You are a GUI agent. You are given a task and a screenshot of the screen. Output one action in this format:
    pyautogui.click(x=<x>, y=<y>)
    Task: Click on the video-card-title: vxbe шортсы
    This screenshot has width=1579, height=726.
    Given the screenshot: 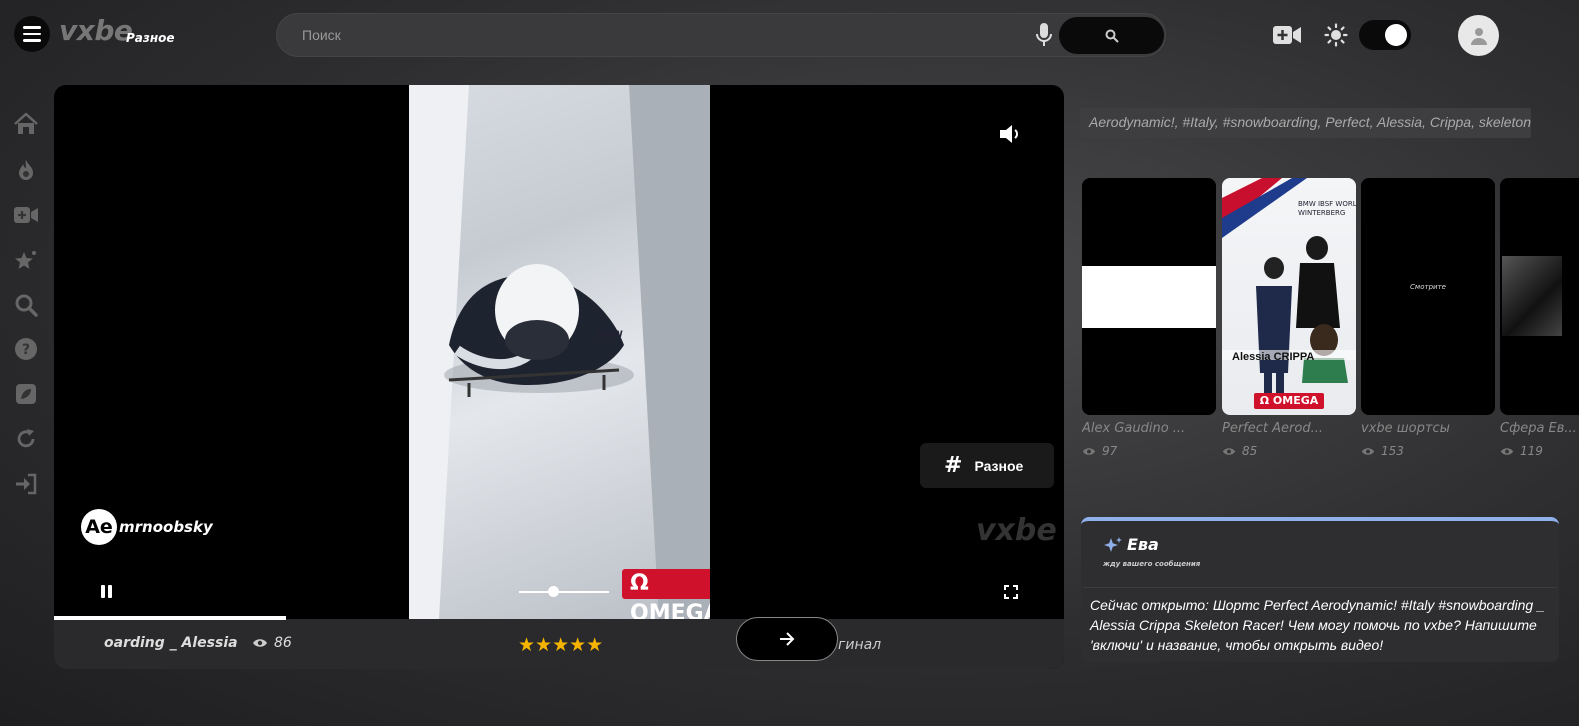 What is the action you would take?
    pyautogui.click(x=1428, y=428)
    